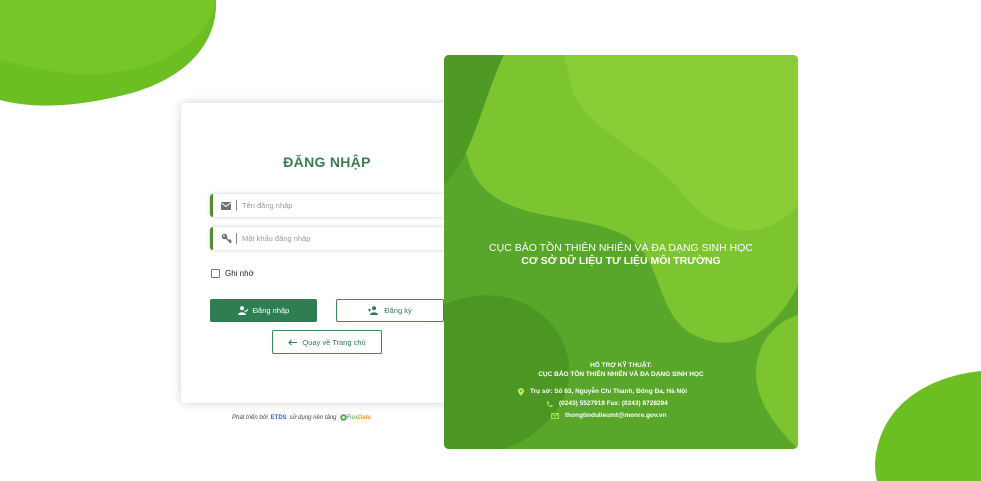  Describe the element at coordinates (250, 417) in the screenshot. I see `developed-by-text: Phát triển bởi` at that location.